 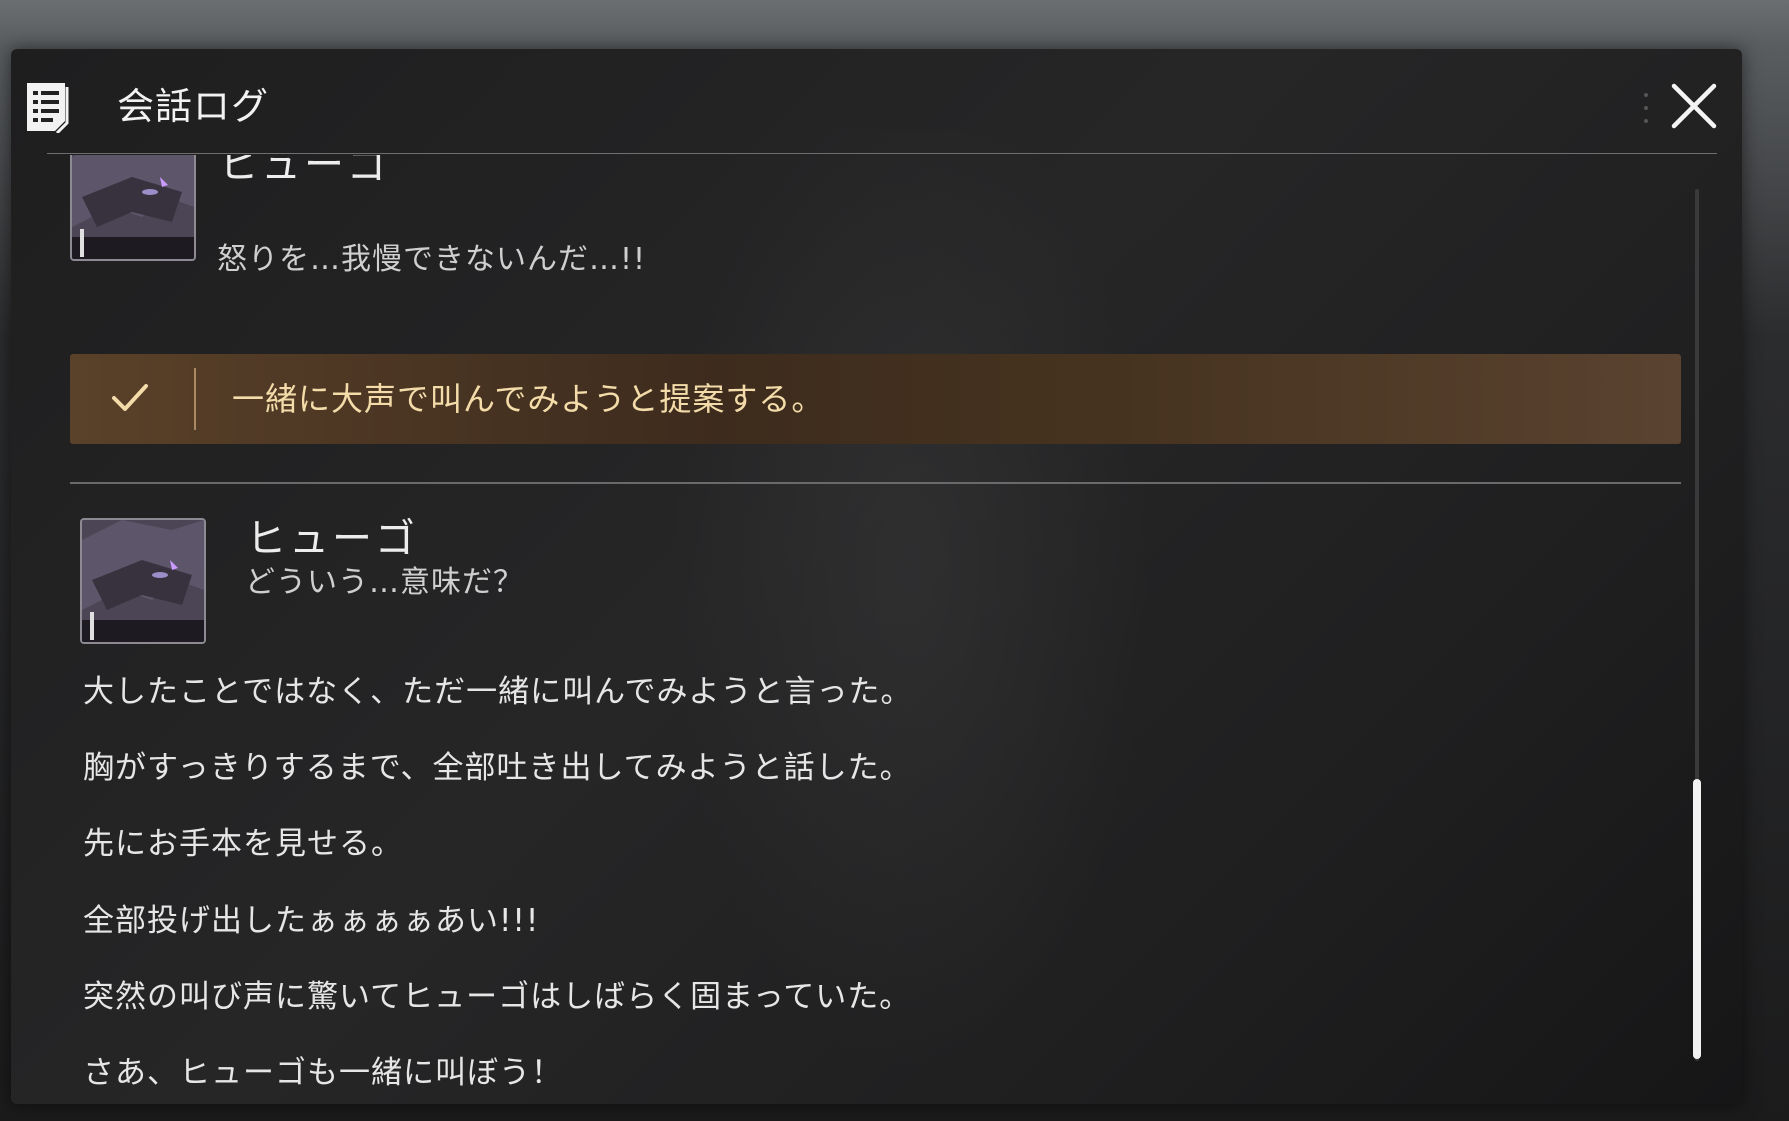 What do you see at coordinates (1697, 919) in the screenshot?
I see `scrollbar-thumb` at bounding box center [1697, 919].